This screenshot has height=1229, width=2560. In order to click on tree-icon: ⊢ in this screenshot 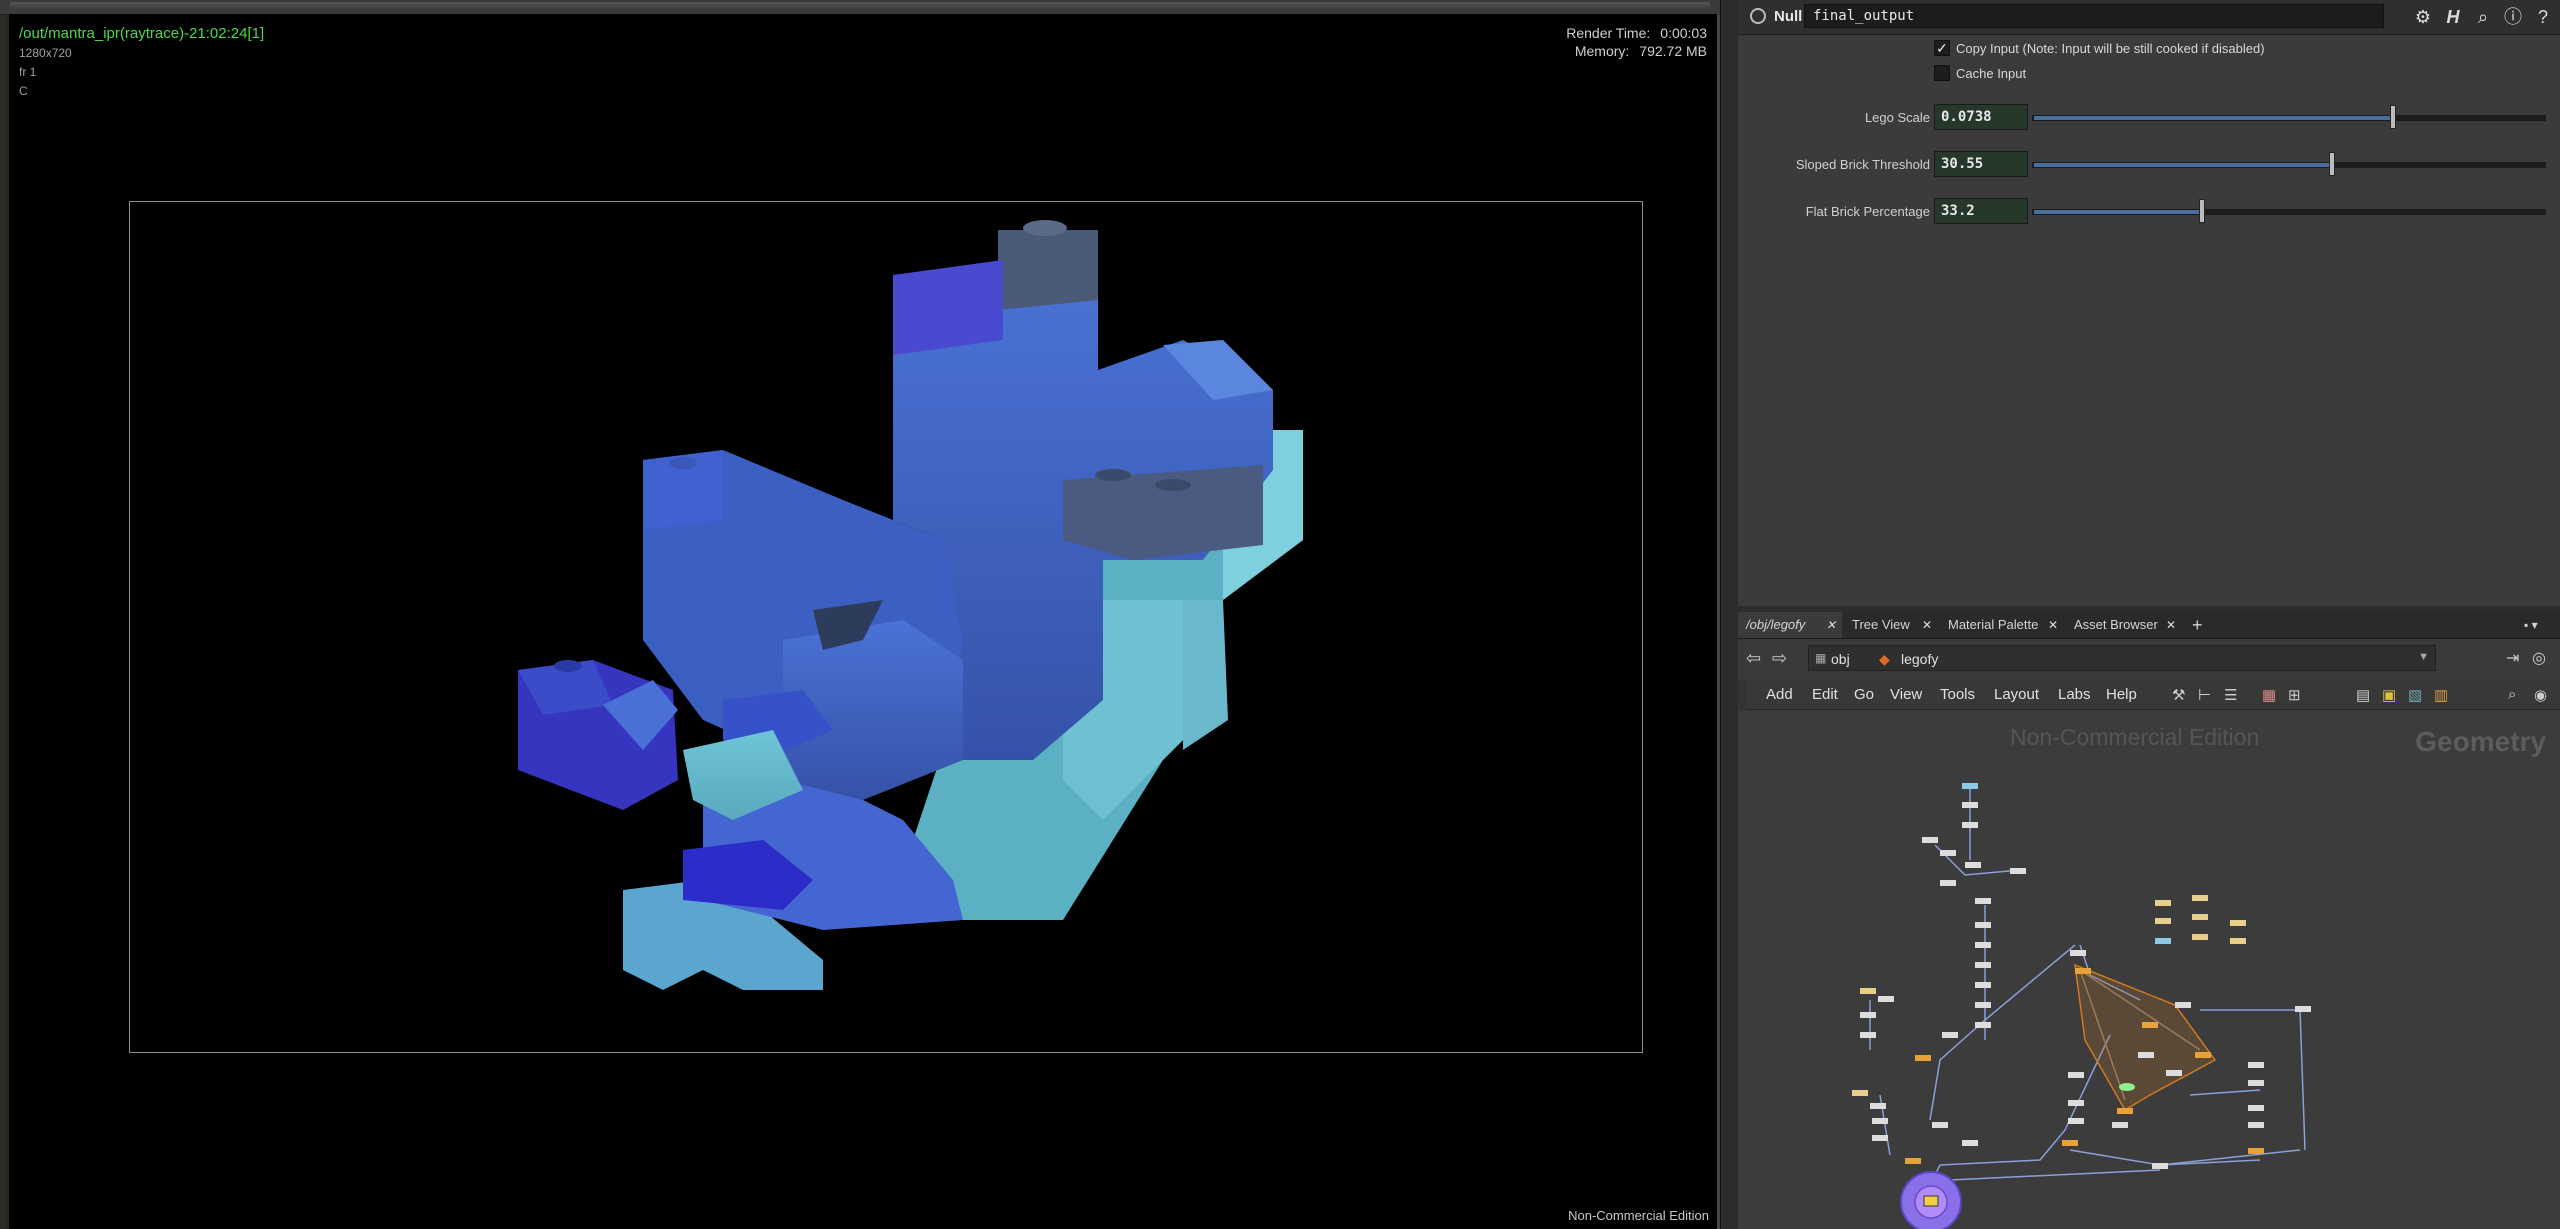, I will do `click(2204, 695)`.